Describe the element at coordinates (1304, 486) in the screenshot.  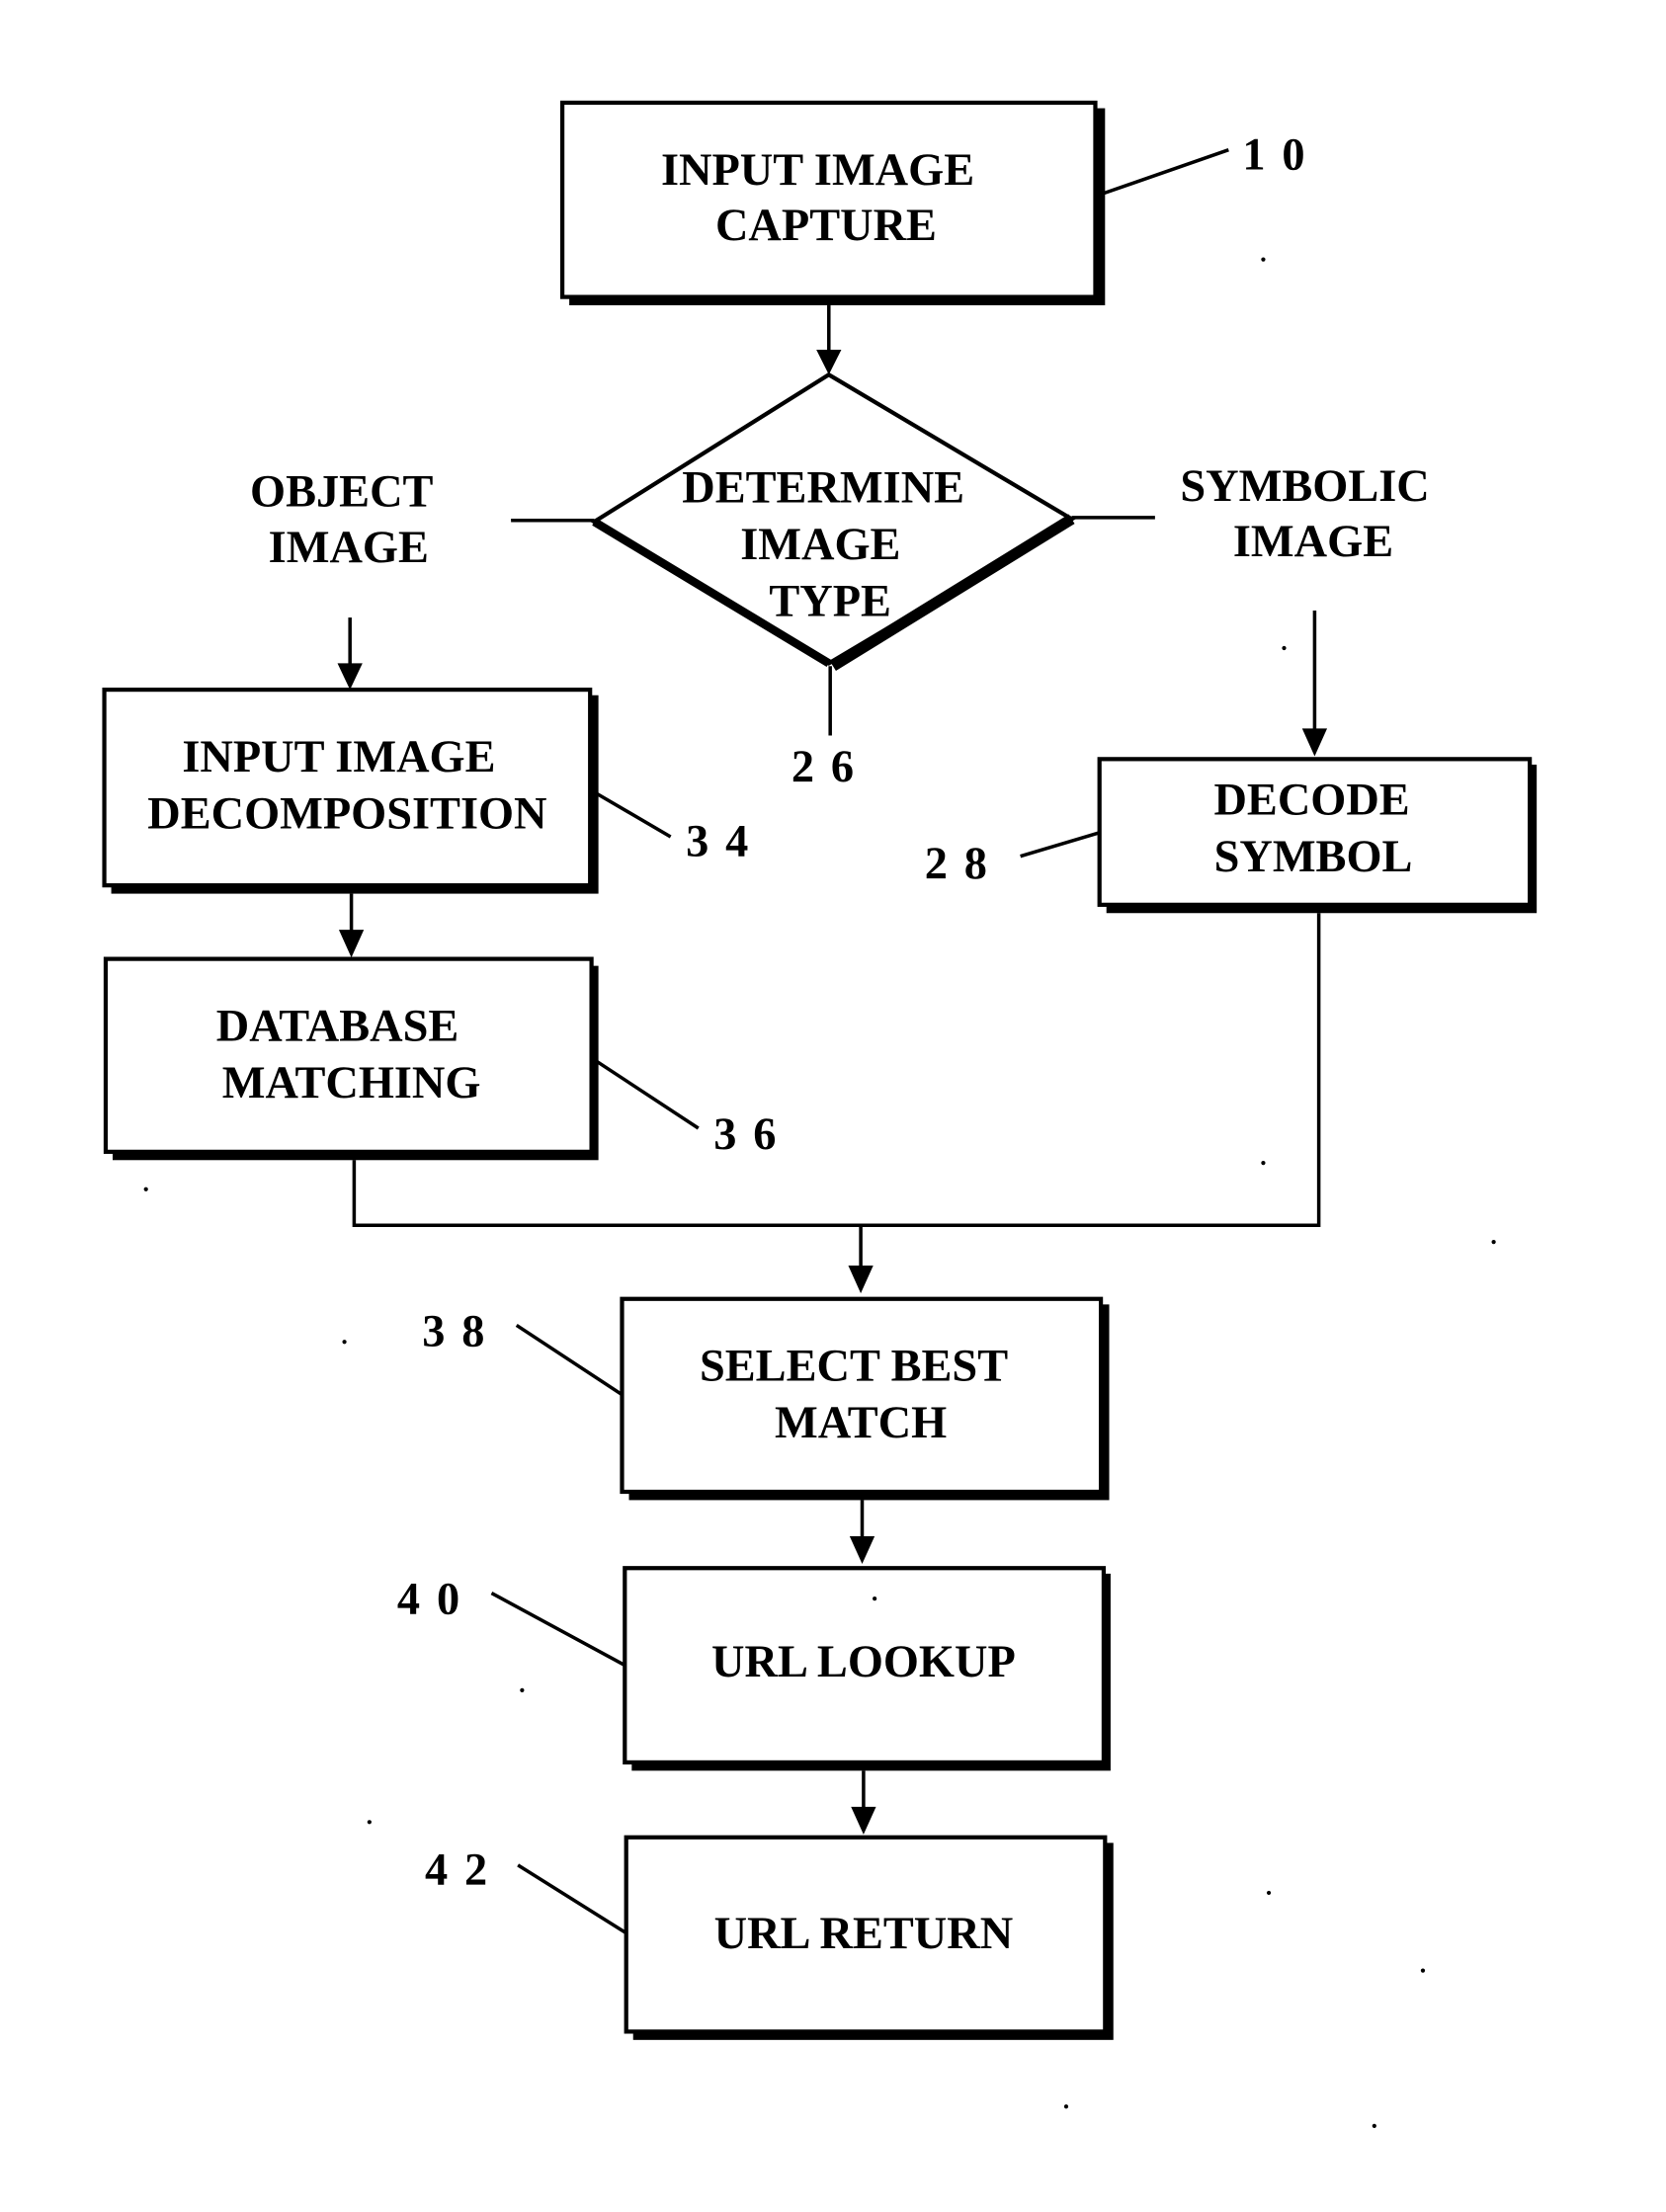
I see `branch-label-line: SYMBOLIC` at that location.